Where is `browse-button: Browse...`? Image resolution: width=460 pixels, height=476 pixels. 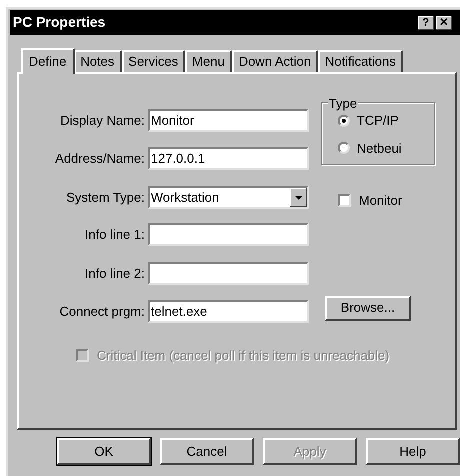 browse-button: Browse... is located at coordinates (368, 308).